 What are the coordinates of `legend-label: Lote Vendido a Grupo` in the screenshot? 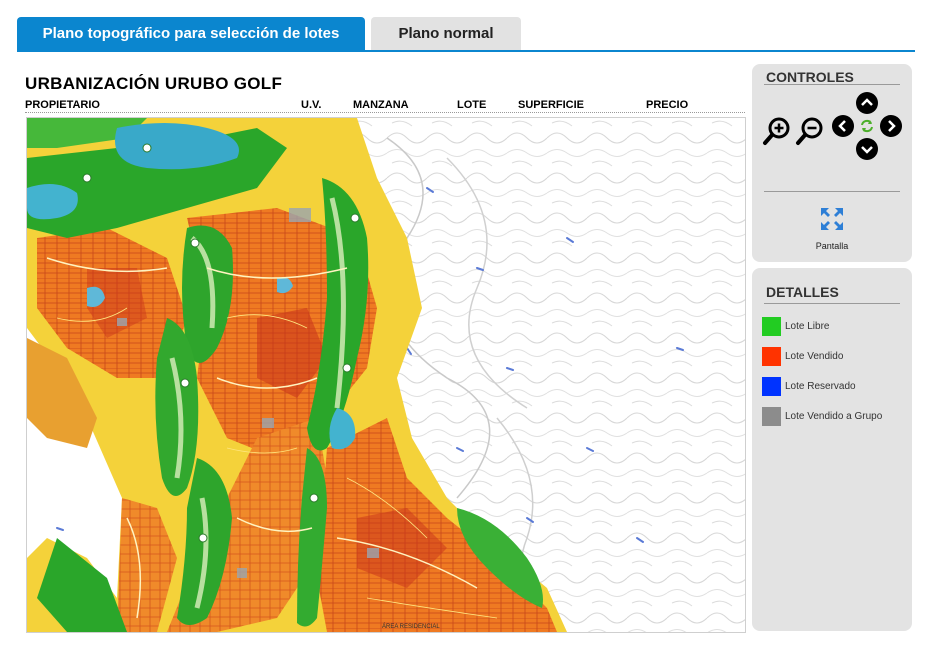 It's located at (834, 416).